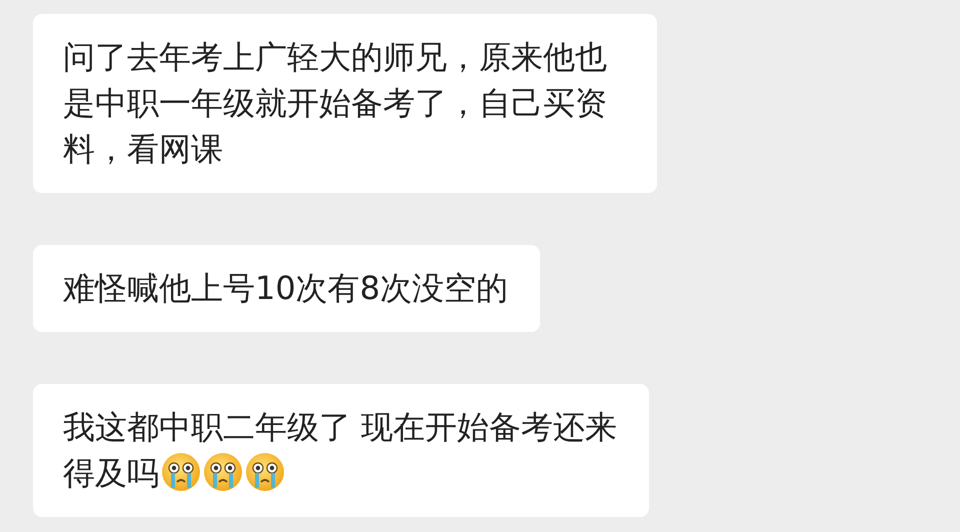 The width and height of the screenshot is (960, 532). Describe the element at coordinates (285, 288) in the screenshot. I see `message-text: 难怪喊他上号10次有8次没空的` at that location.